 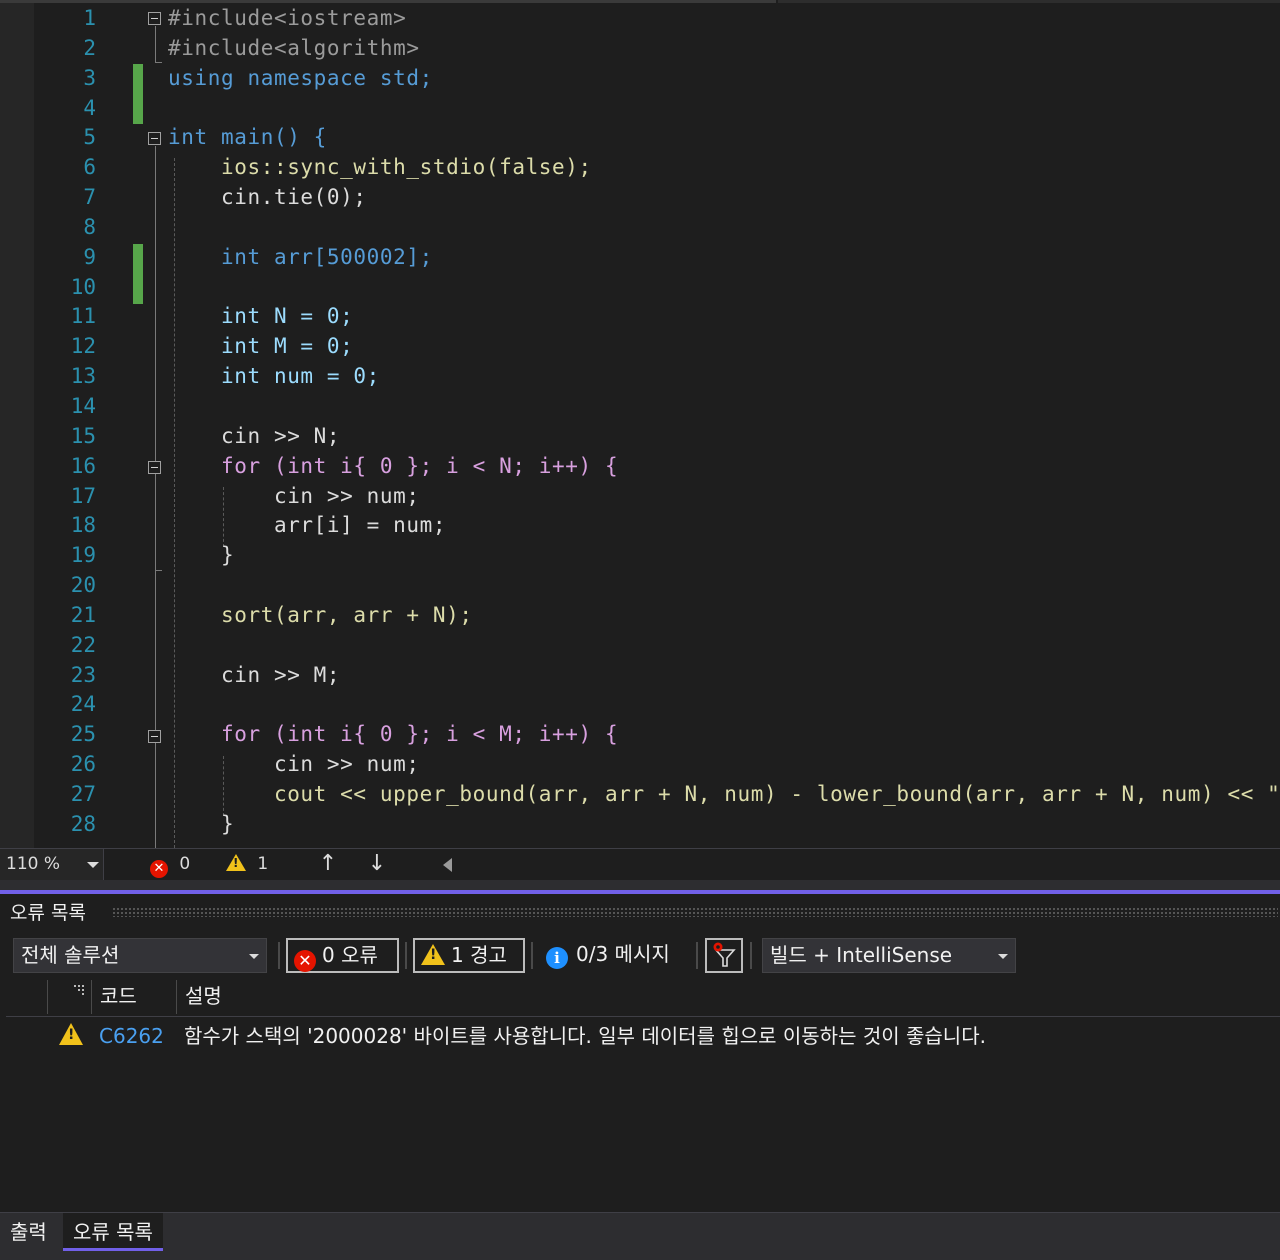 What do you see at coordinates (724, 437) in the screenshot?
I see `code-line: cin >> N;` at bounding box center [724, 437].